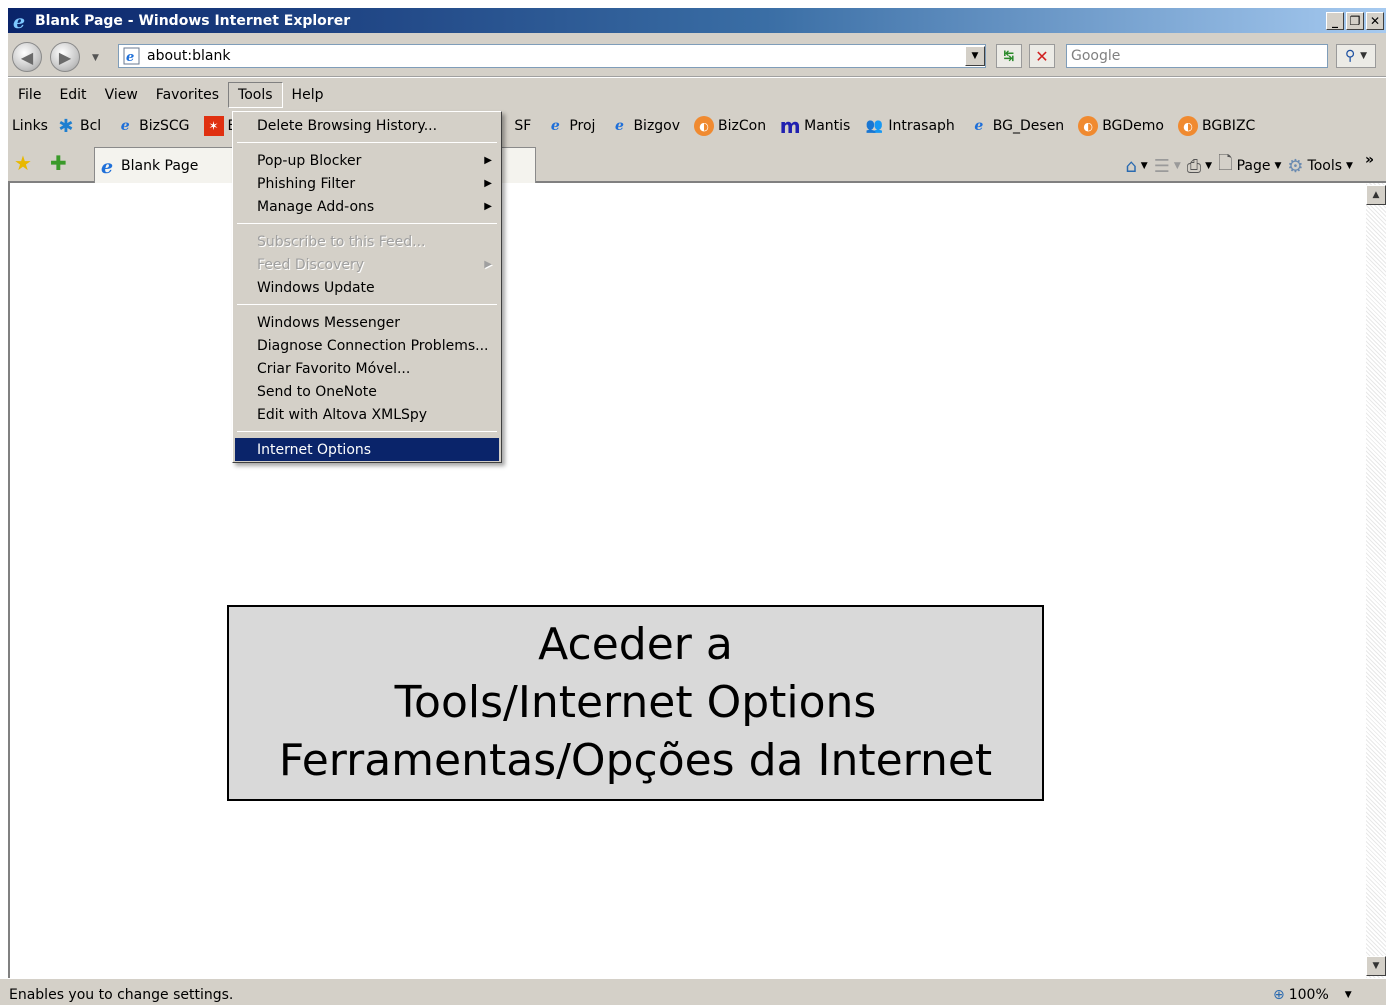  What do you see at coordinates (367, 264) in the screenshot?
I see `menuitem-feed-discovery: Feed Discovery ▶` at bounding box center [367, 264].